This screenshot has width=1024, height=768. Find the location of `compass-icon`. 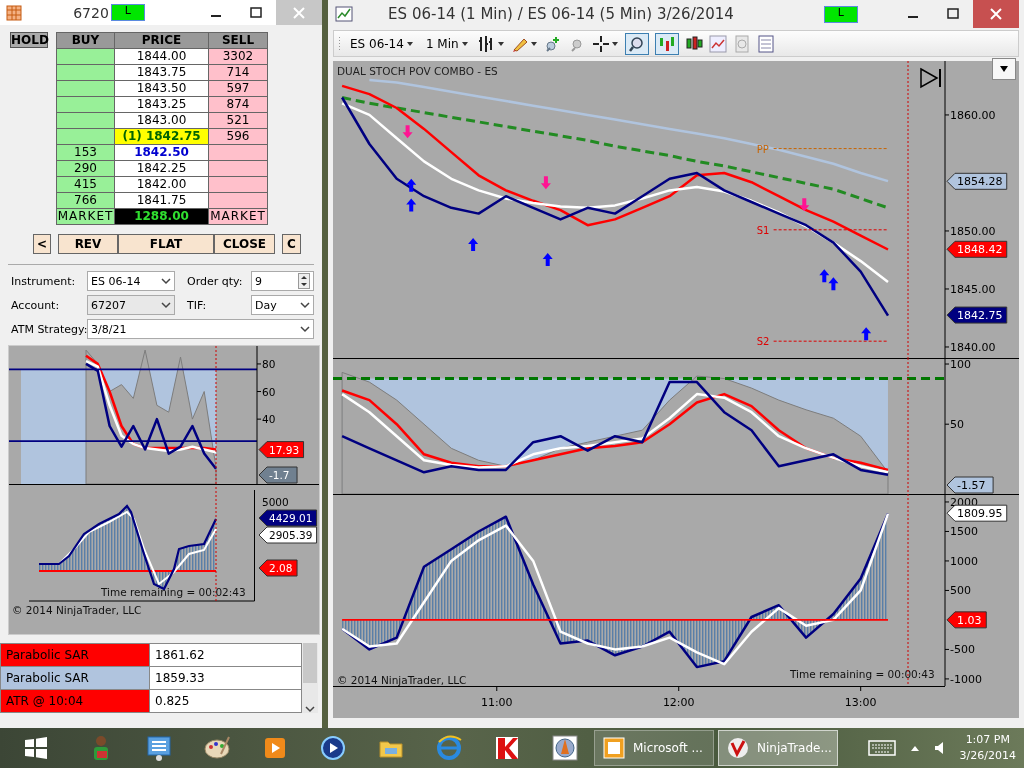

compass-icon is located at coordinates (565, 748).